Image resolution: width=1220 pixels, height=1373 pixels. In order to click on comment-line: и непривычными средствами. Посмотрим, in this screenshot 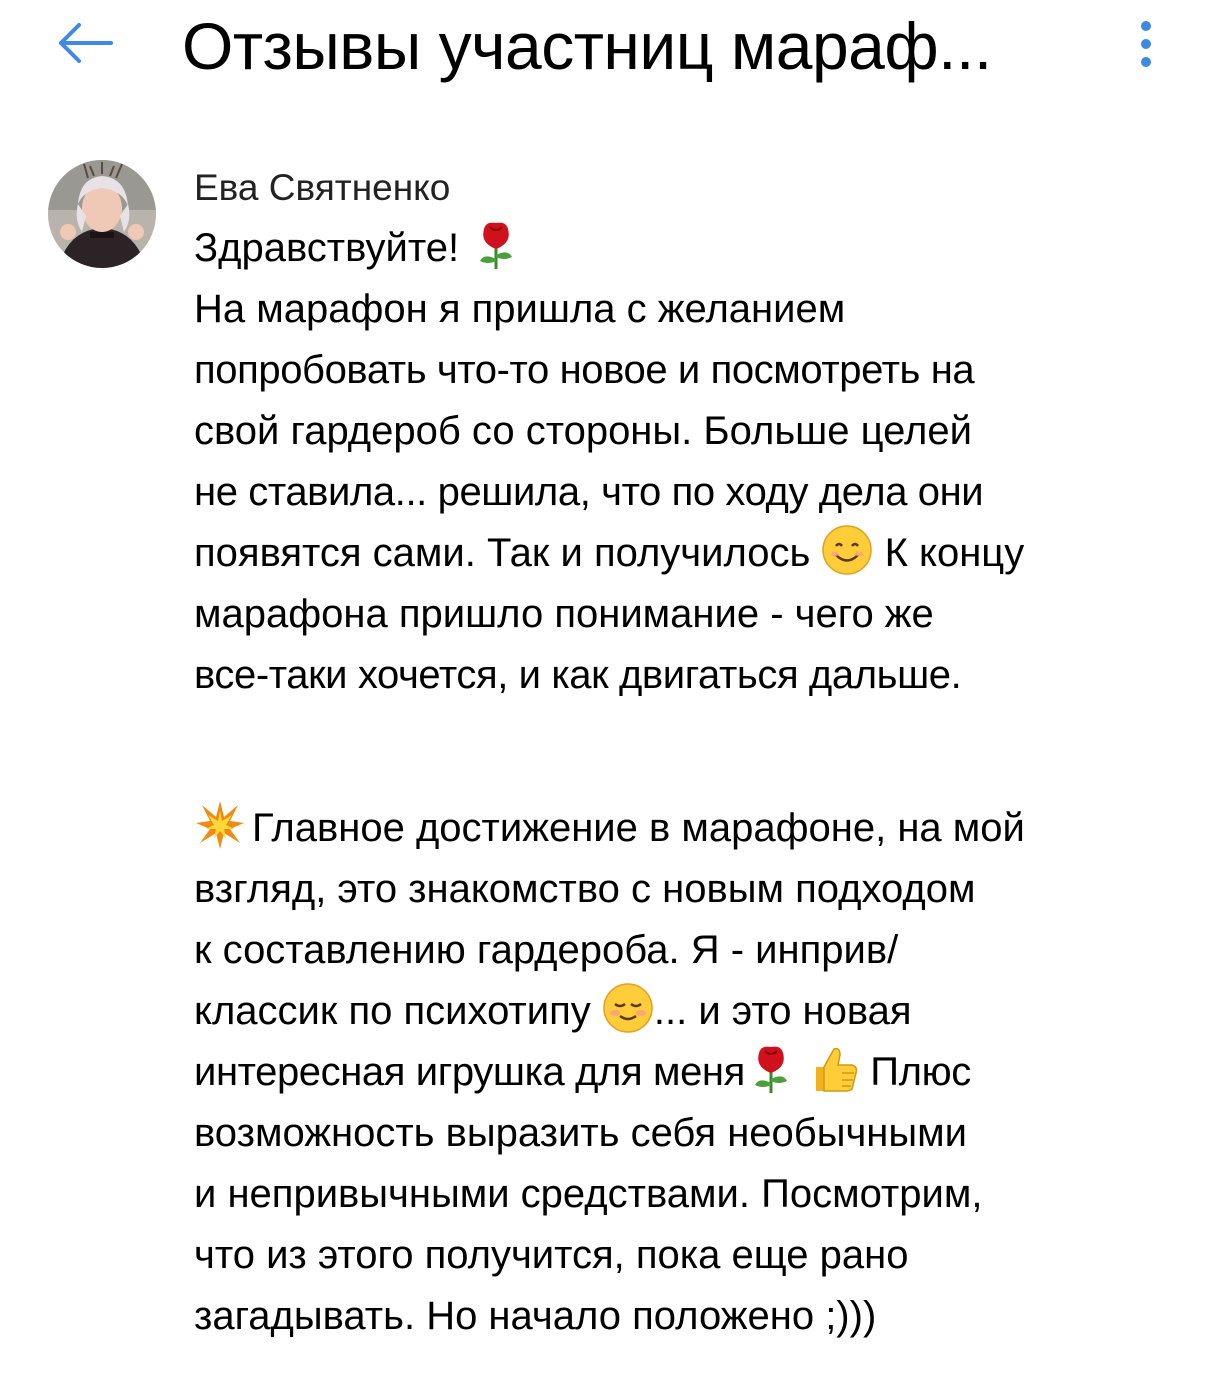, I will do `click(588, 1194)`.